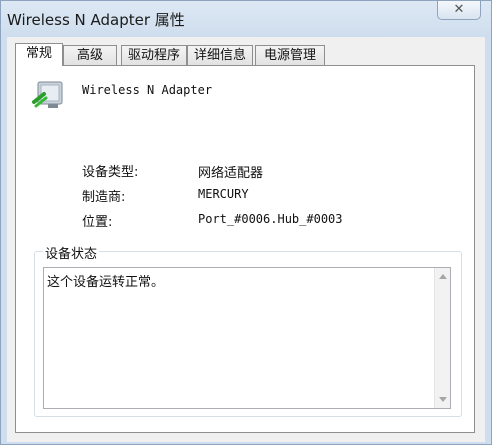 This screenshot has width=492, height=445. What do you see at coordinates (231, 173) in the screenshot?
I see `device-type-value: 网络适配器` at bounding box center [231, 173].